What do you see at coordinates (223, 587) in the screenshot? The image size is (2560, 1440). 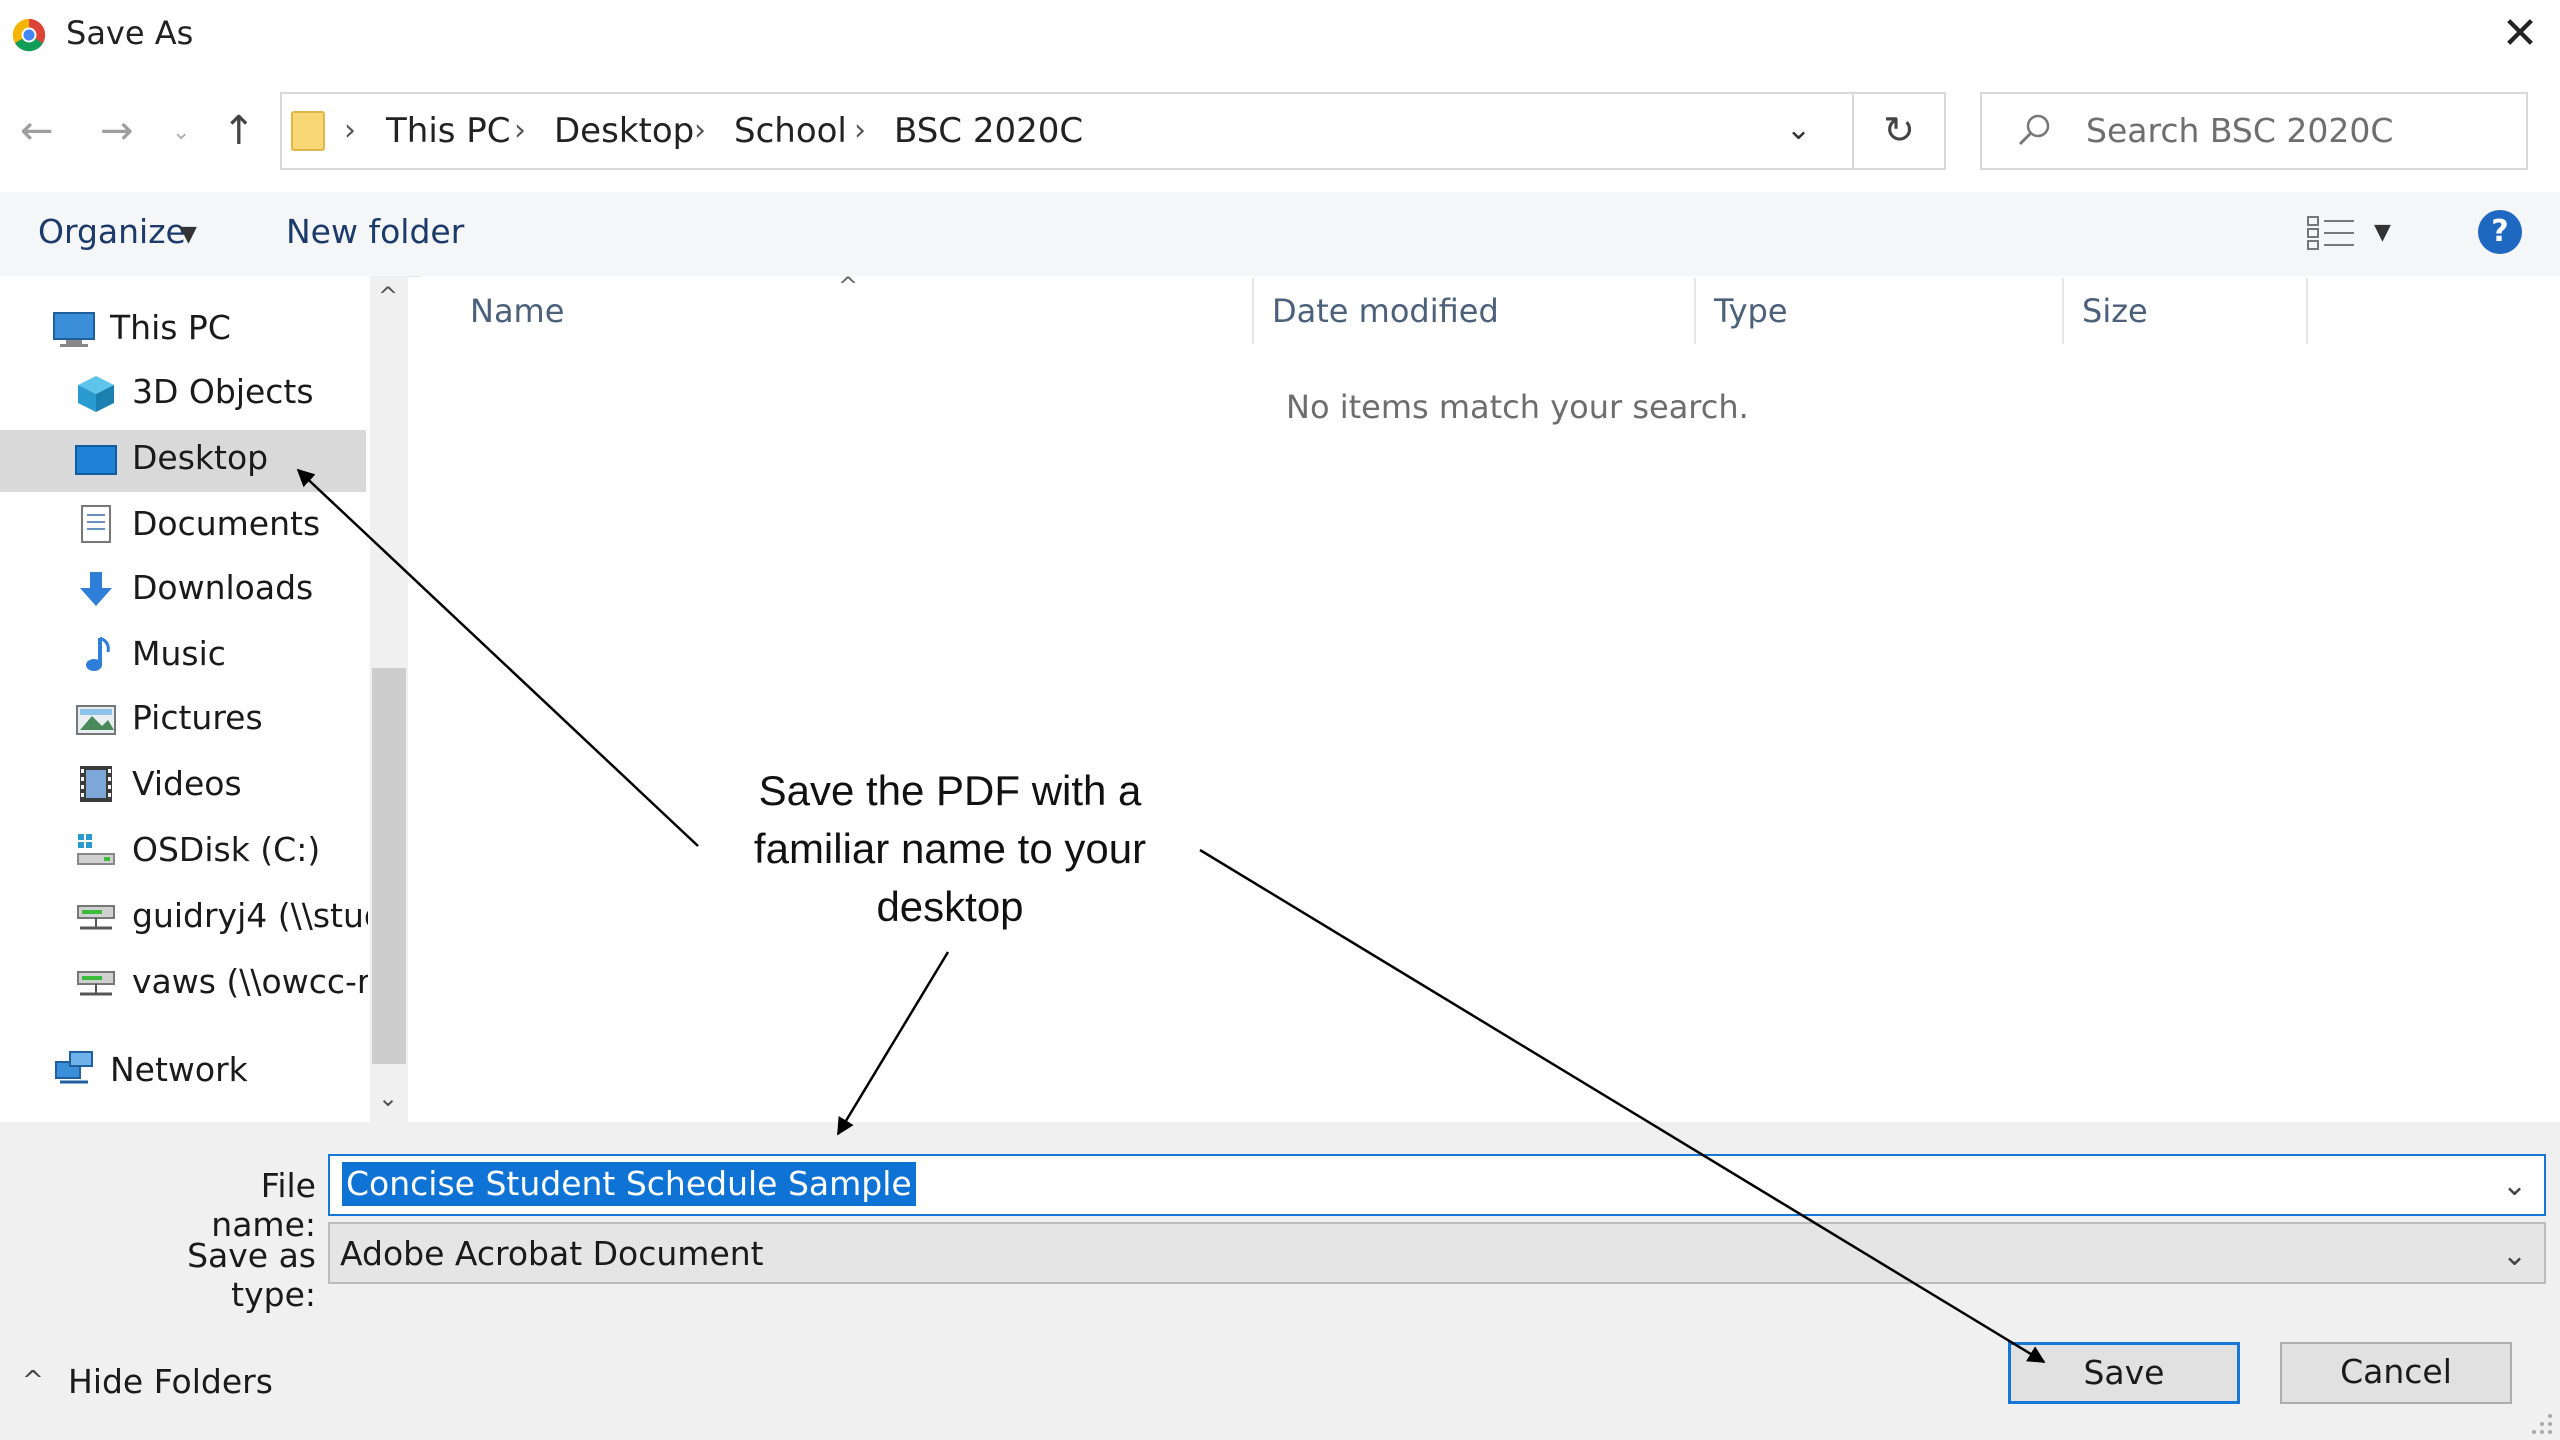 I see `nav-label-downloads: Downloads` at bounding box center [223, 587].